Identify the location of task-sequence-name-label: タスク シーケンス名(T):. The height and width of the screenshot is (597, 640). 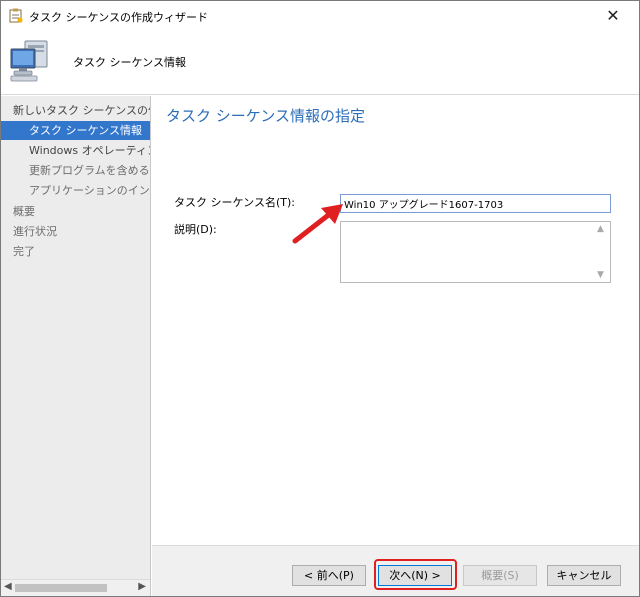
(234, 202).